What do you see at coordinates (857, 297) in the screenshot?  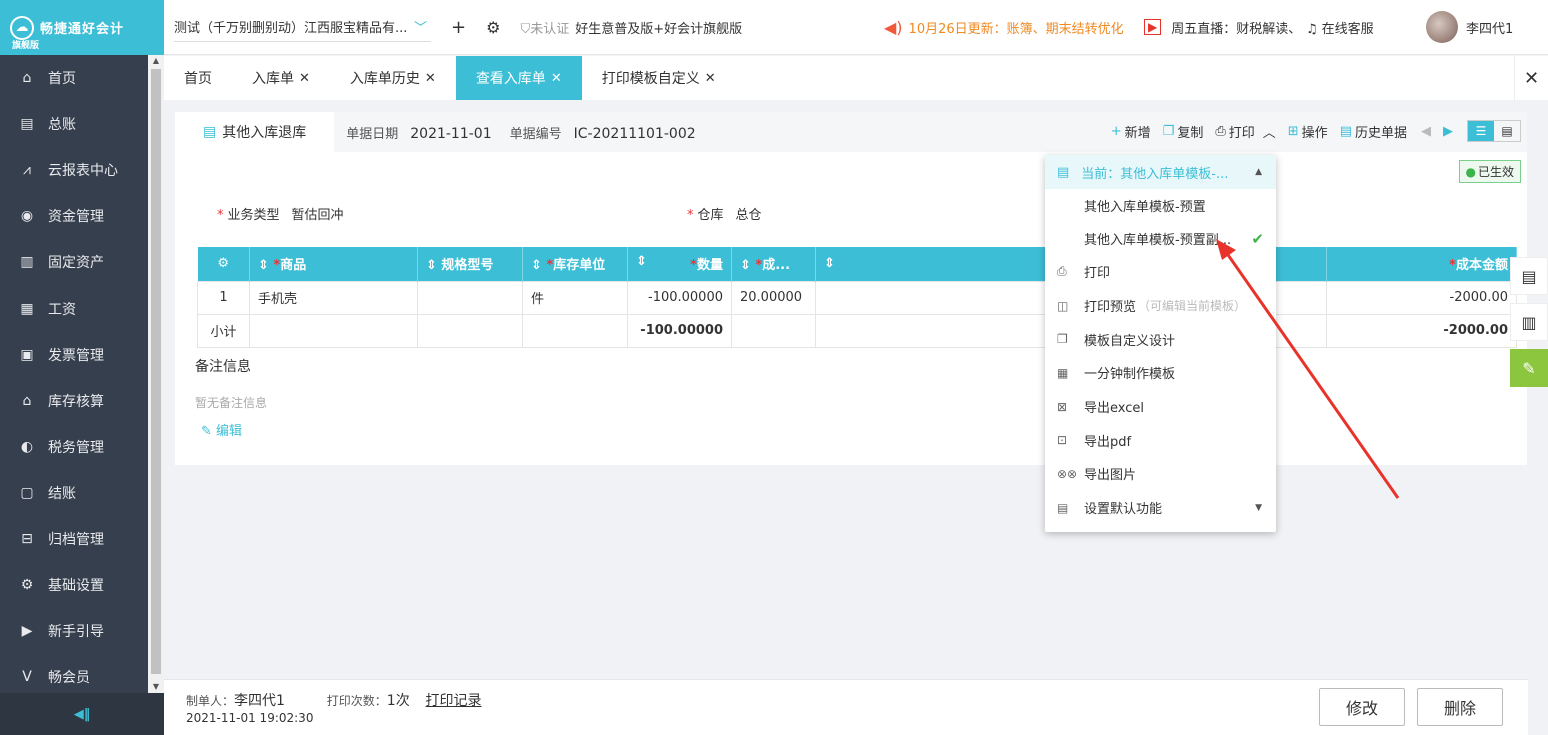 I see `table-row: 1 手机壳 件 -100.00000 20.00000 -2000.00` at bounding box center [857, 297].